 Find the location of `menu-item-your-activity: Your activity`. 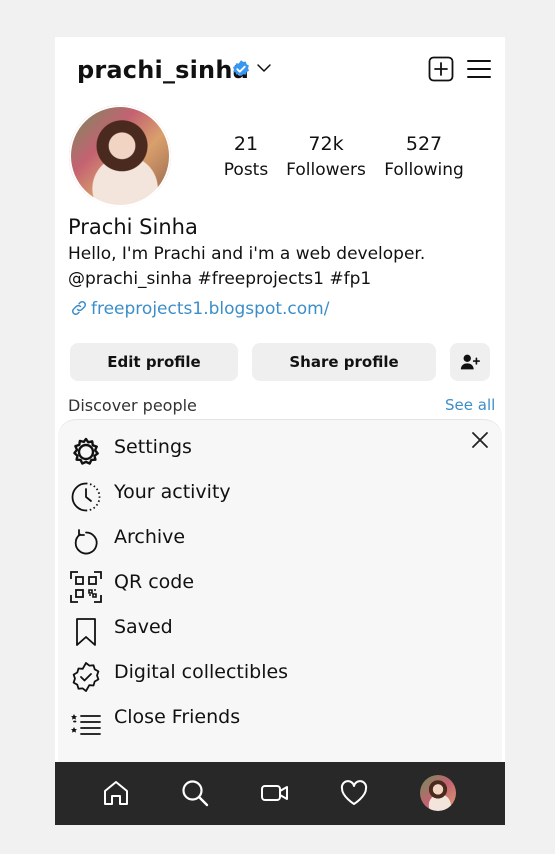

menu-item-your-activity: Your activity is located at coordinates (280, 501).